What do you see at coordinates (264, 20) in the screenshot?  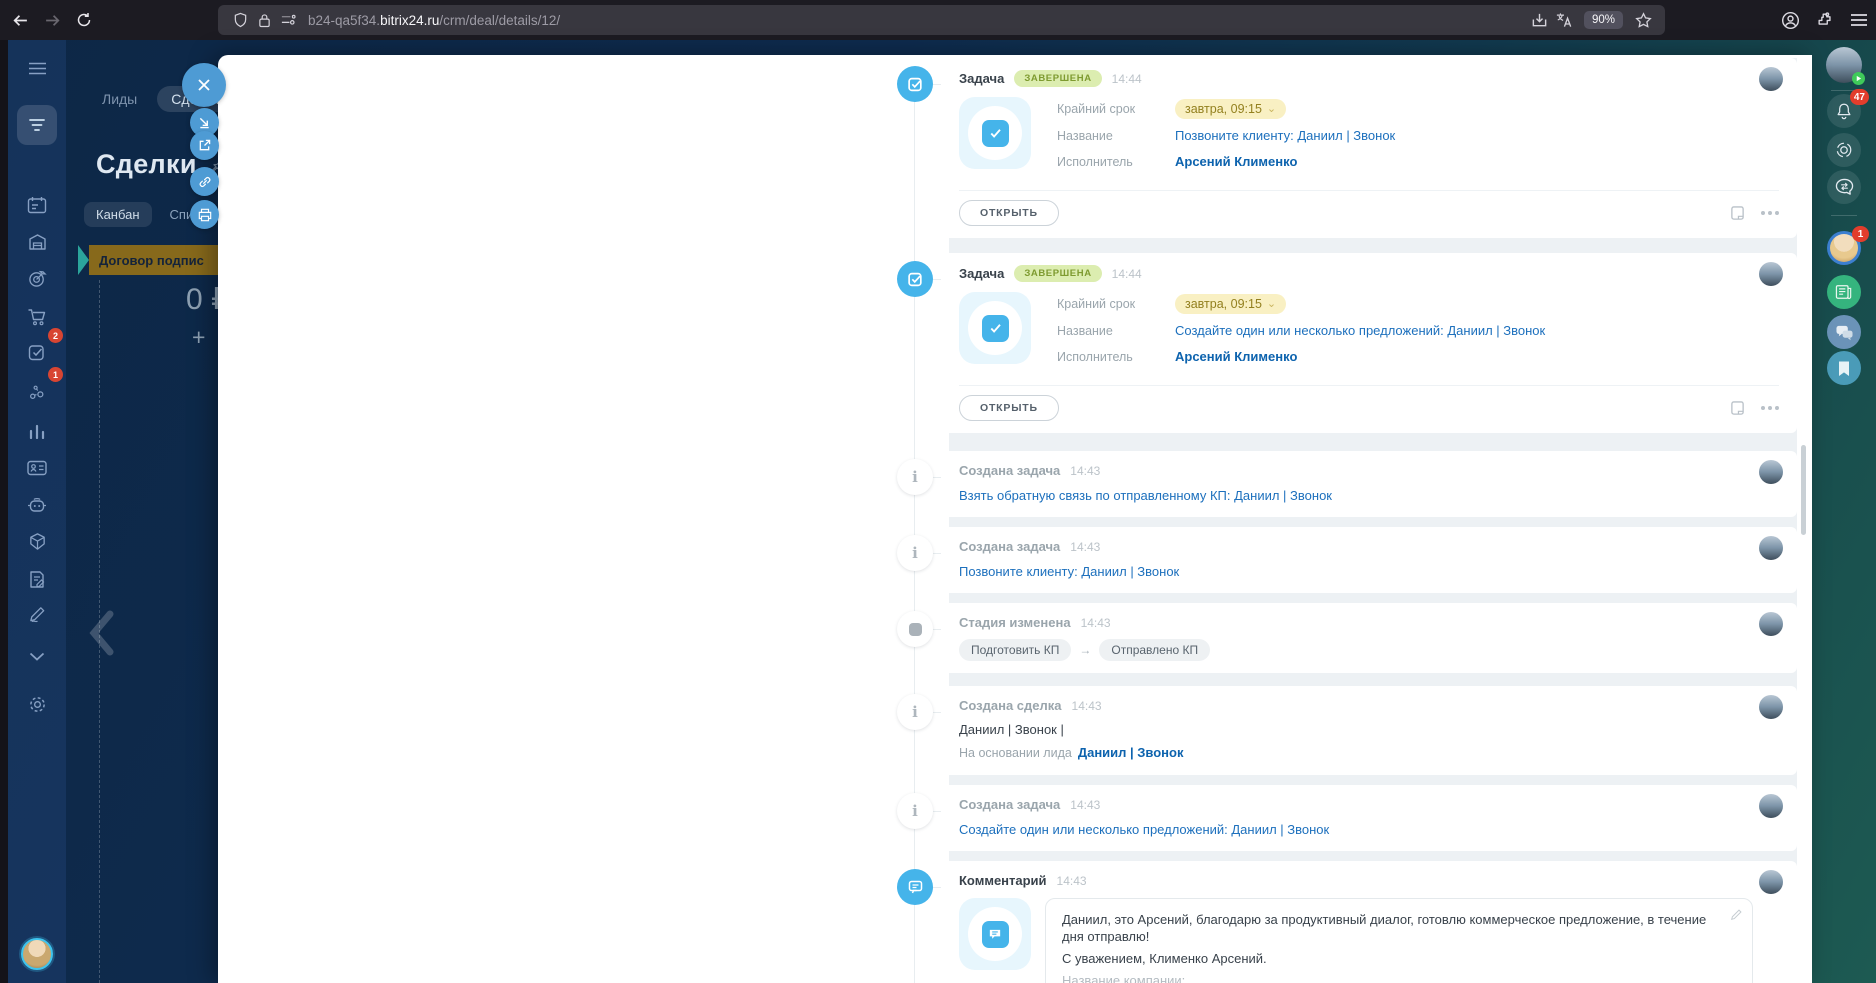 I see `lock-icon` at bounding box center [264, 20].